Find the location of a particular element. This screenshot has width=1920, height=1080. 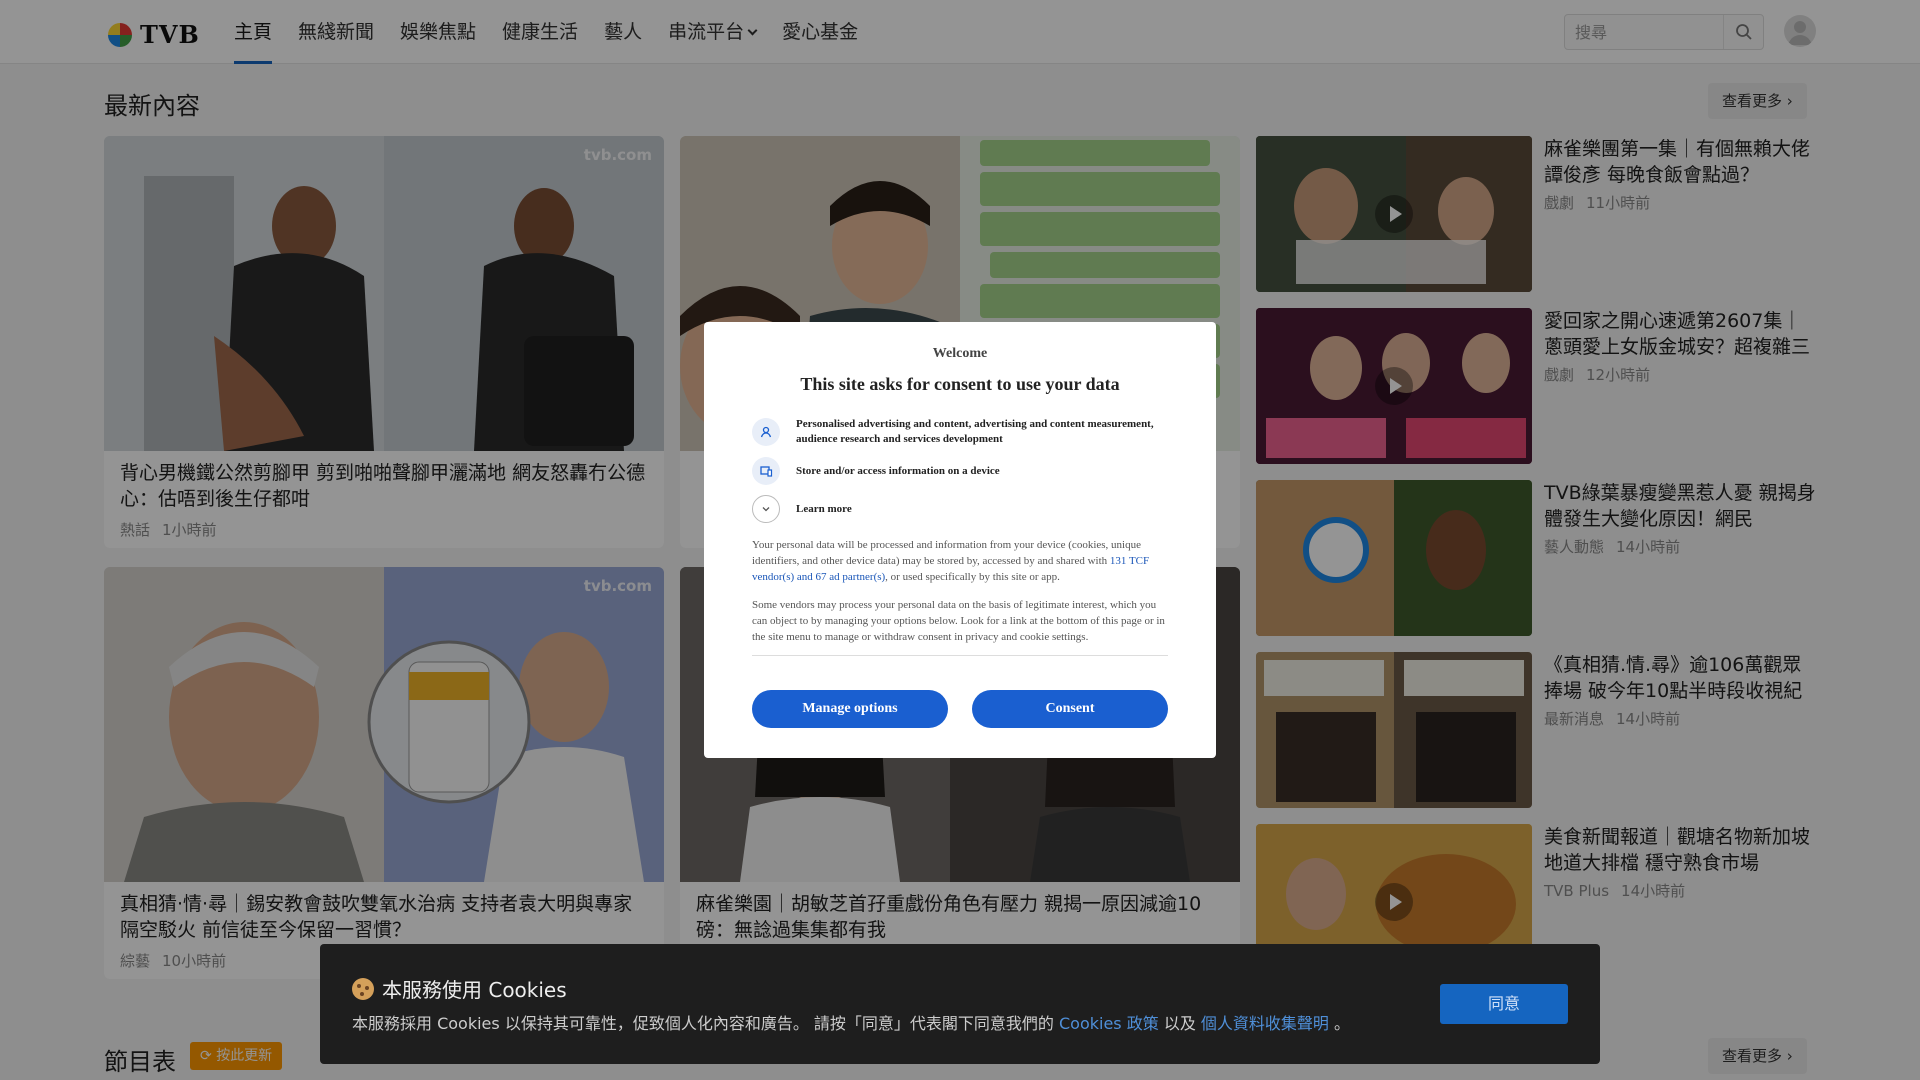

cookie-icon is located at coordinates (363, 988).